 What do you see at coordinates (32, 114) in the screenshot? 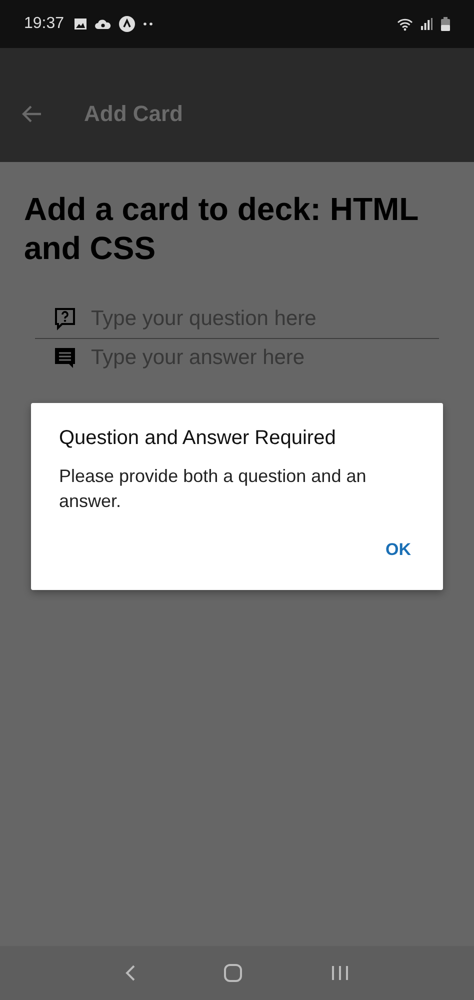
I see `back-arrow-icon` at bounding box center [32, 114].